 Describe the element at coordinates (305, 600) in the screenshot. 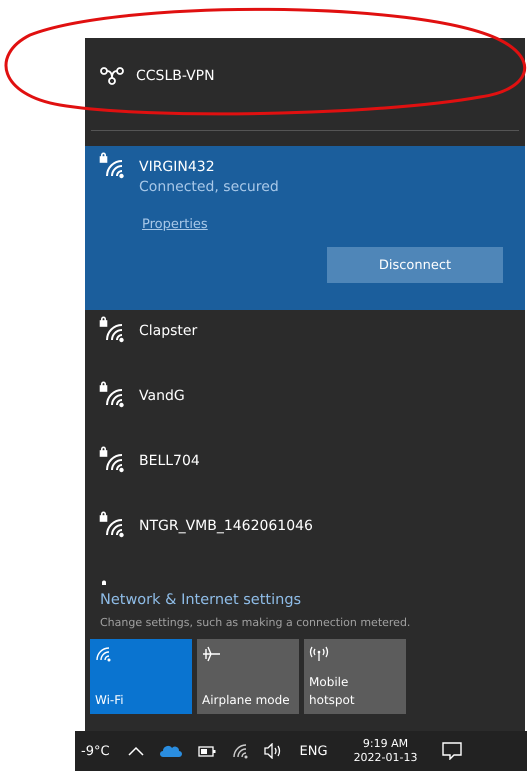

I see `settings-link: Network & Internet settings` at that location.